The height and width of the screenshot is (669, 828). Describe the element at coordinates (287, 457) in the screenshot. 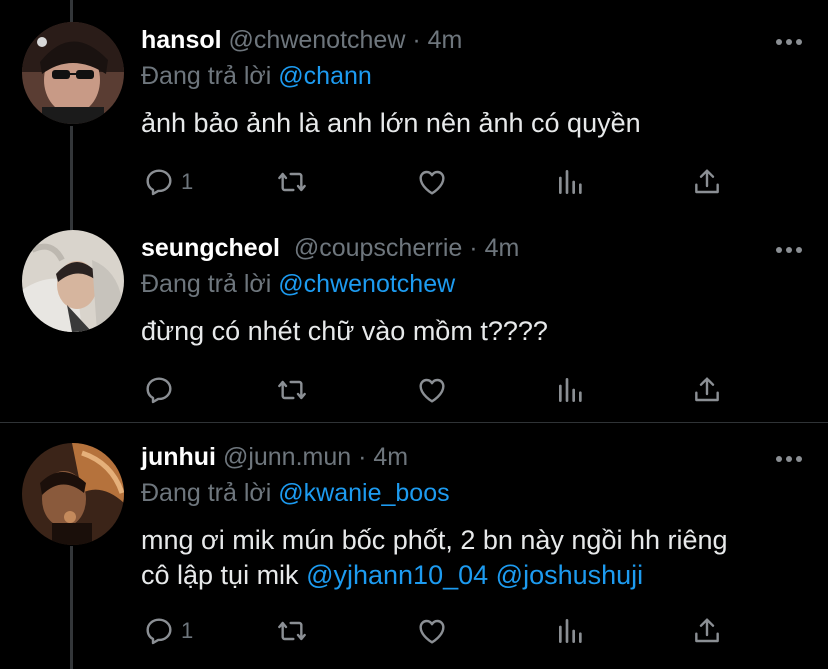

I see `user-handle: @junn.mun` at that location.